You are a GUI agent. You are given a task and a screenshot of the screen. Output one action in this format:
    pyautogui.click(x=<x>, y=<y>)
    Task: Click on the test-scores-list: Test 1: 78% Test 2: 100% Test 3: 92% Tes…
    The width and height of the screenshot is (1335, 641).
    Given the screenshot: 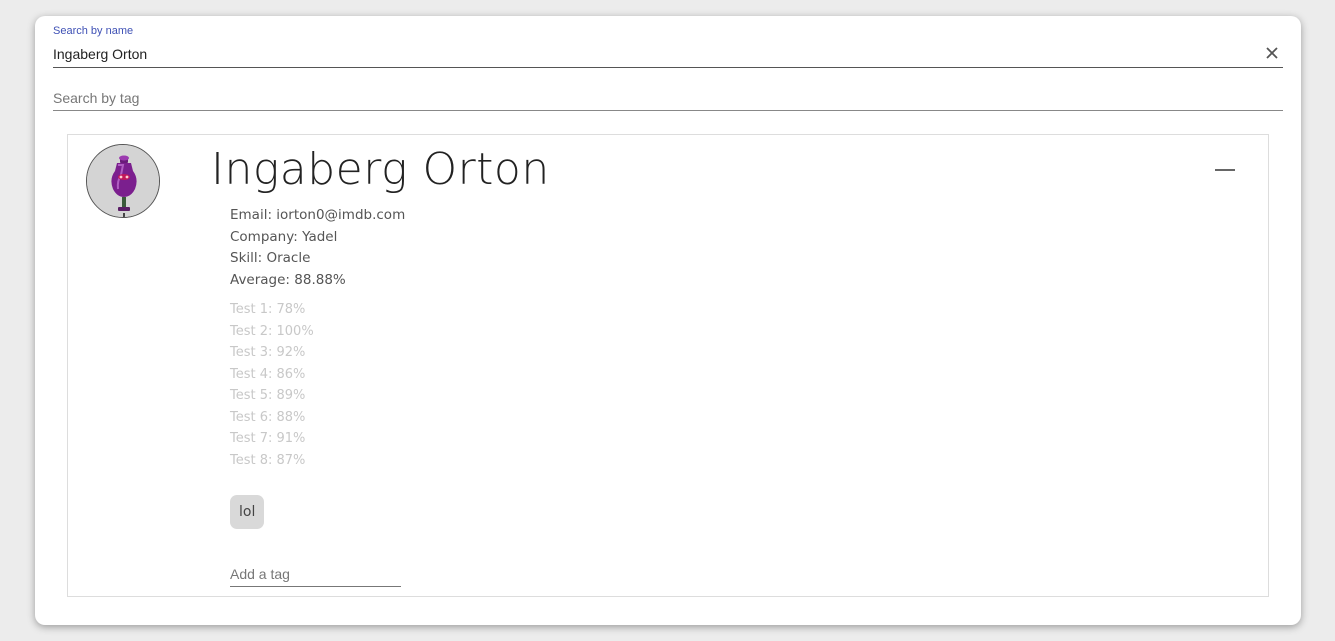 What is the action you would take?
    pyautogui.click(x=272, y=385)
    